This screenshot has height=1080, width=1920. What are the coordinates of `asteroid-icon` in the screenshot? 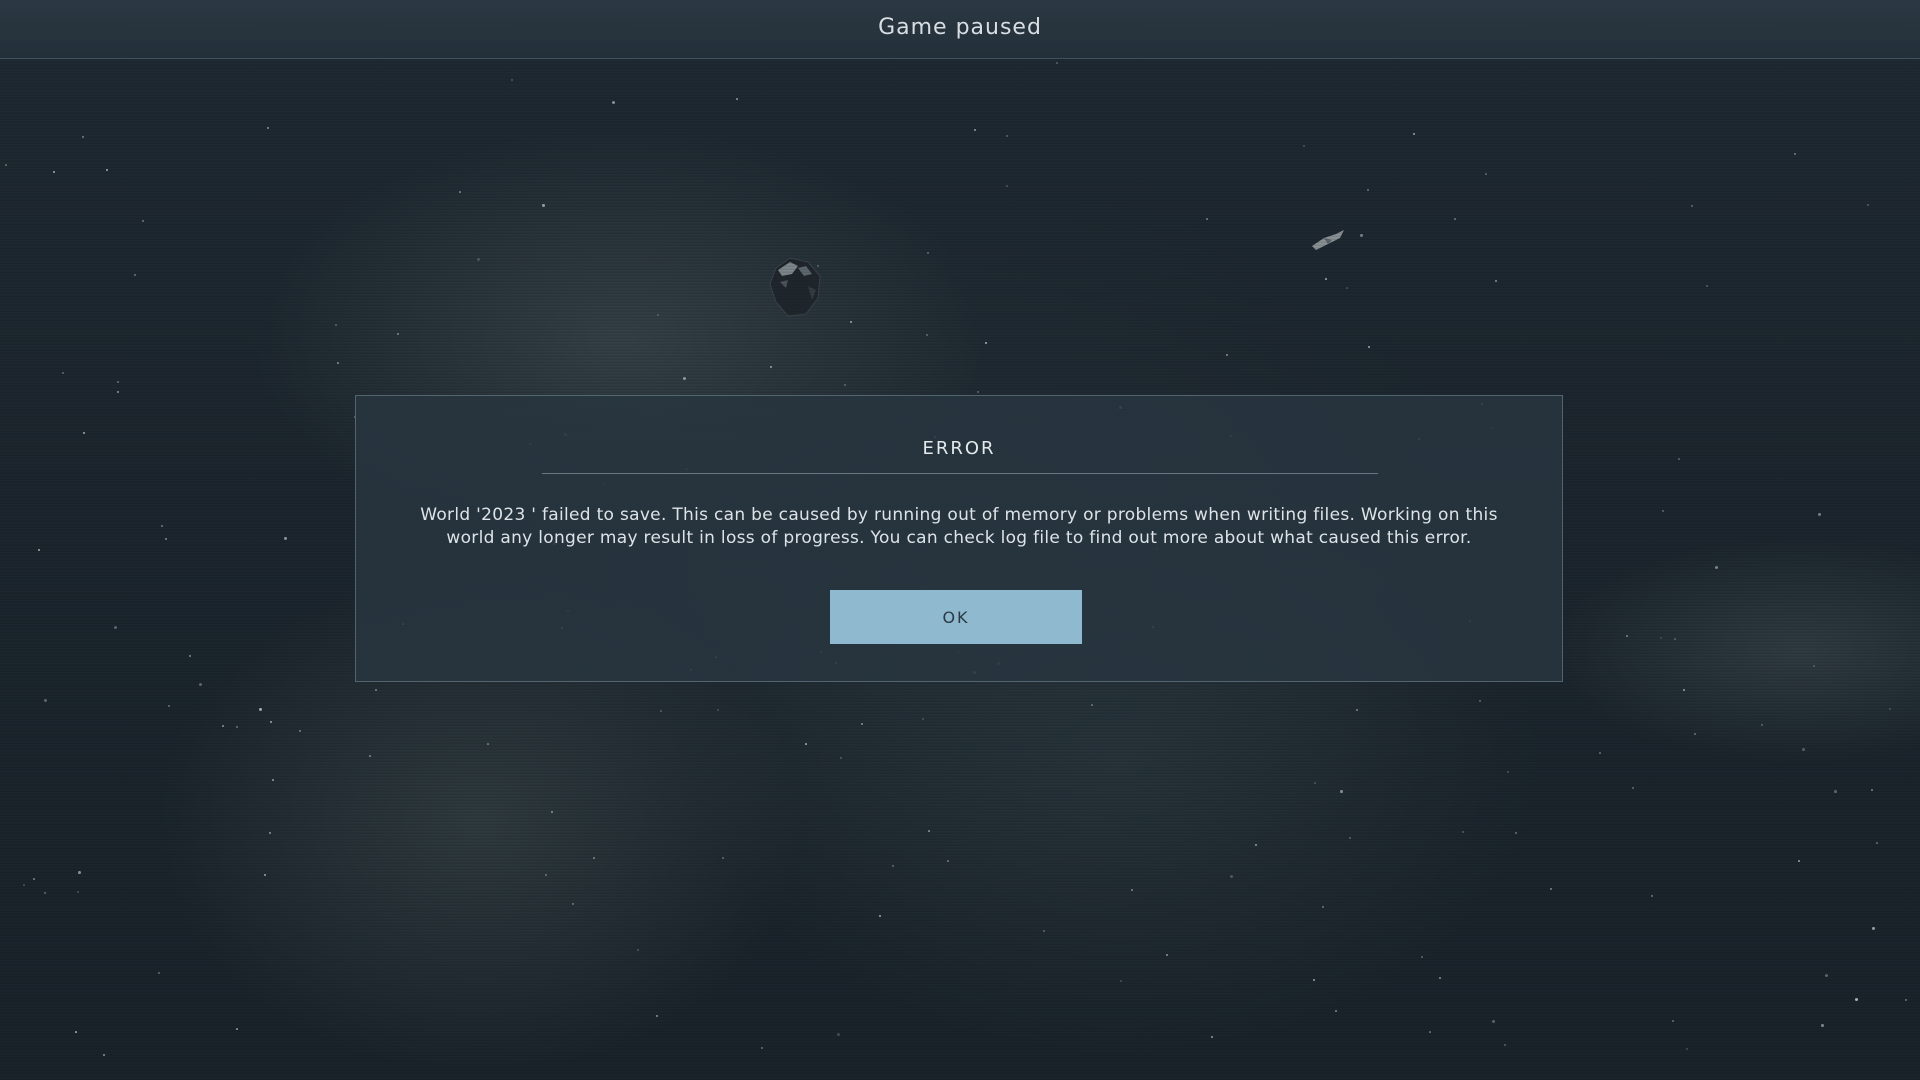 It's located at (795, 287).